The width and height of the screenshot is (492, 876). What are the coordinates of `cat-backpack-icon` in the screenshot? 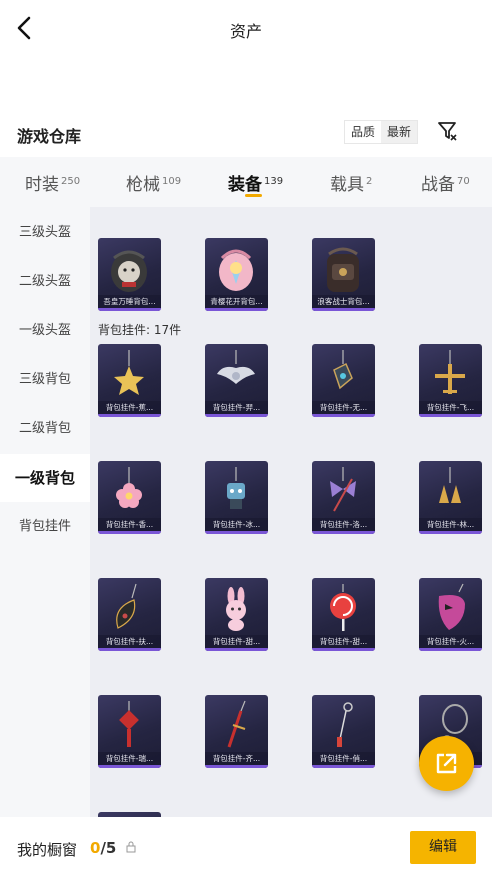 It's located at (129, 267).